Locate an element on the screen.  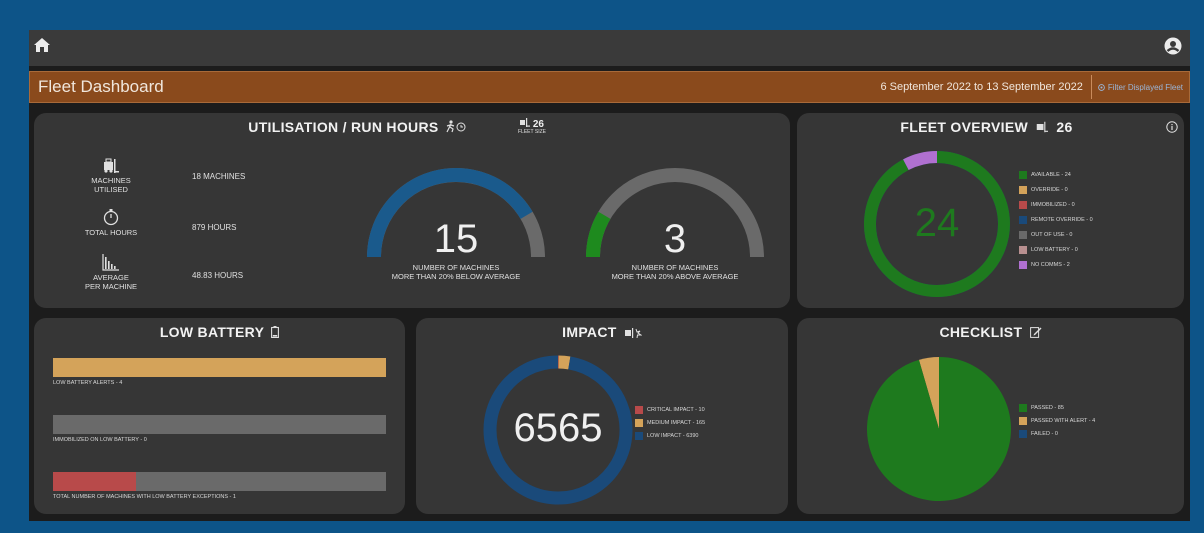
impact-legend-label: MEDIUM IMPACT - 165 is located at coordinates (676, 423).